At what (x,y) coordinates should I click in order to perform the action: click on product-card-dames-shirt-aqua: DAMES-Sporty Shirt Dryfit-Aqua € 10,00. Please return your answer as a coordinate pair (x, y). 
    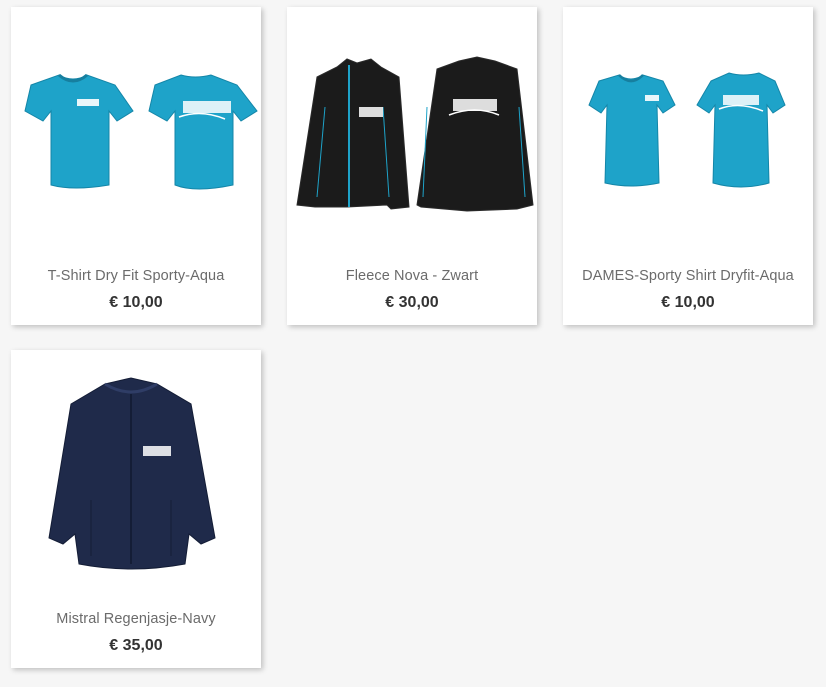
    Looking at the image, I should click on (688, 166).